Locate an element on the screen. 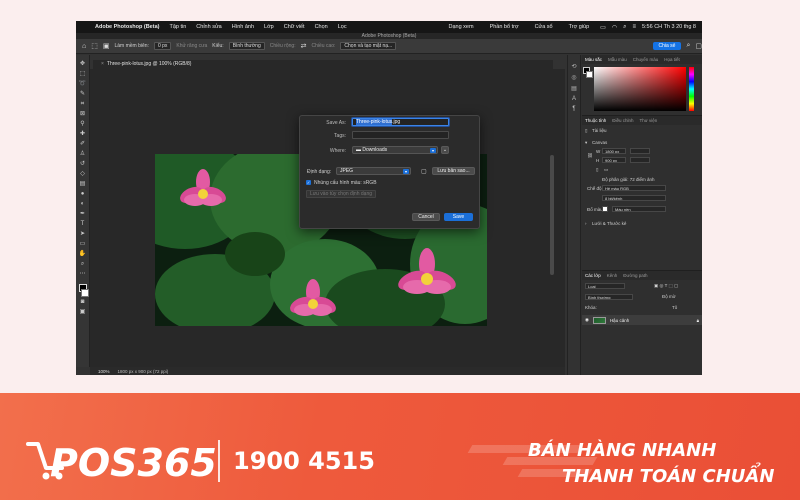  menubar-clock: 5:56 CH Th 3 20 thg 8 is located at coordinates (669, 27).